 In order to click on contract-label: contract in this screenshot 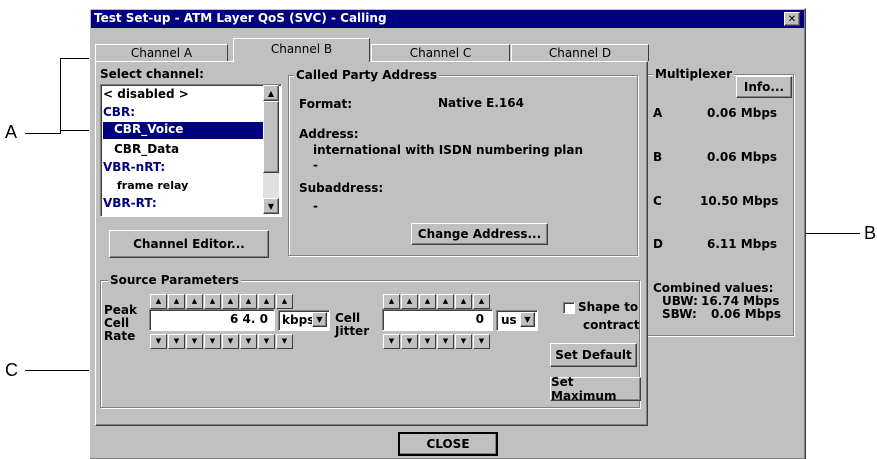, I will do `click(611, 325)`.